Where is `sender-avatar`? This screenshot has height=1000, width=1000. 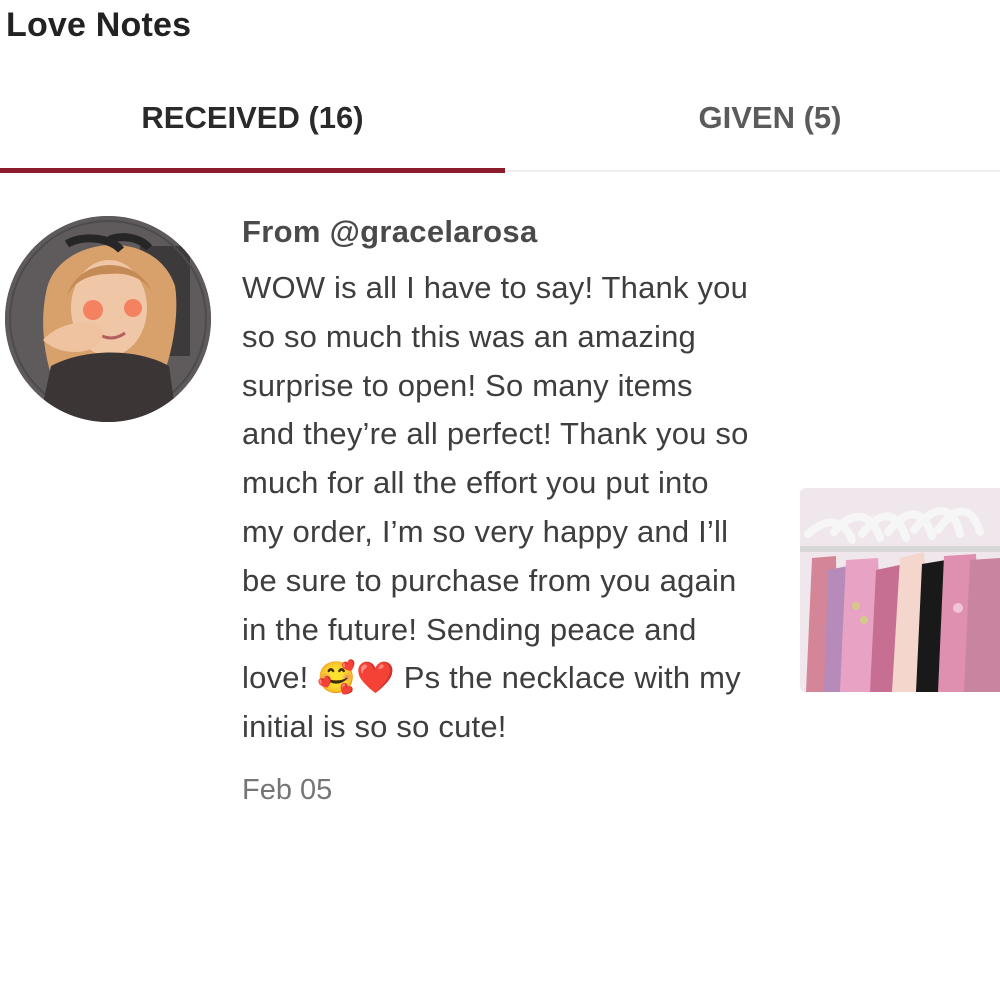 sender-avatar is located at coordinates (108, 319).